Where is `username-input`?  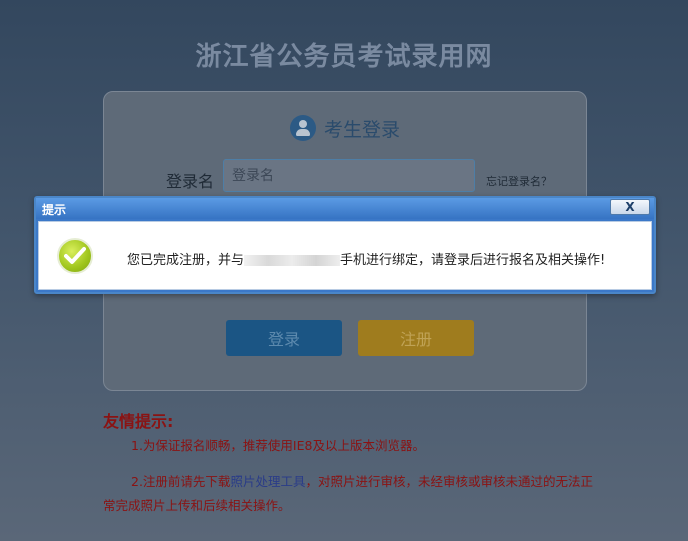 username-input is located at coordinates (349, 175).